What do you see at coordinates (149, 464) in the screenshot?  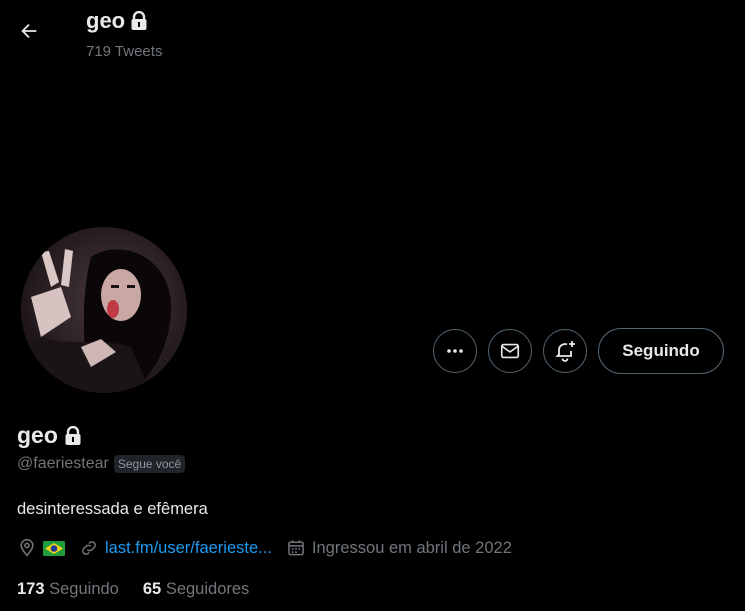 I see `follows-you-badge: Segue você` at bounding box center [149, 464].